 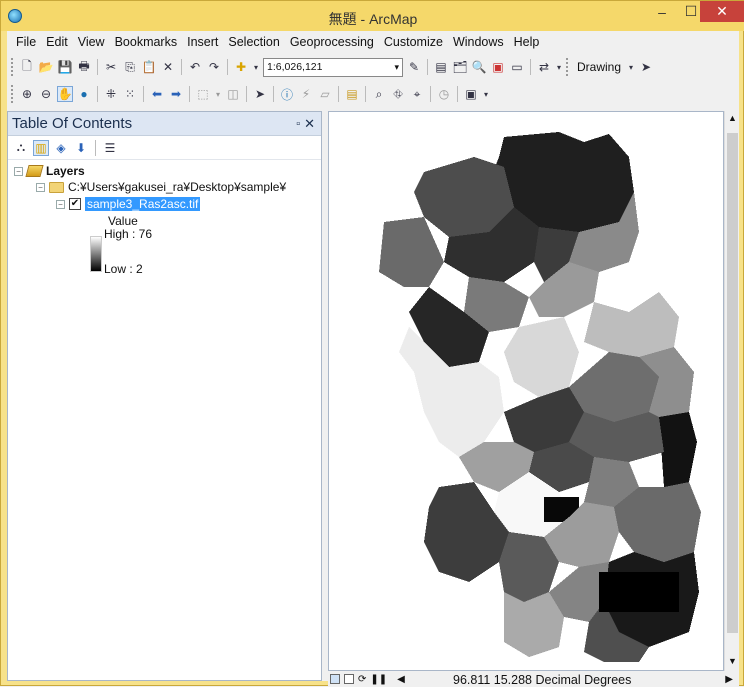 What do you see at coordinates (111, 94) in the screenshot?
I see `fixed-zoom-in-icon: ⁜` at bounding box center [111, 94].